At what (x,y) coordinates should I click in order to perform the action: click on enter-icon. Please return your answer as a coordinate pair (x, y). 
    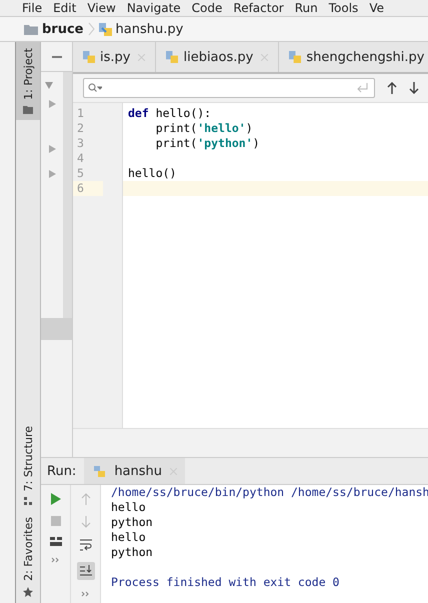
    Looking at the image, I should click on (362, 88).